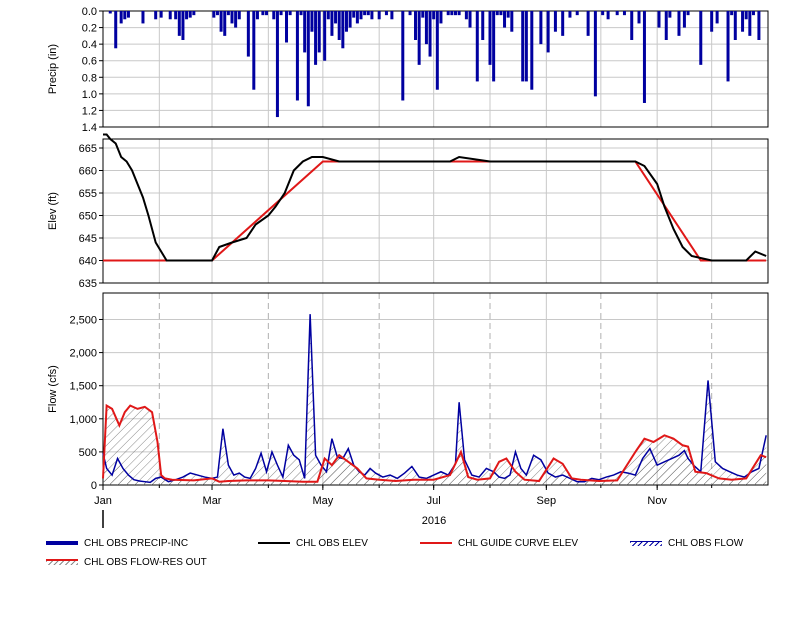 The height and width of the screenshot is (627, 800). Describe the element at coordinates (62, 562) in the screenshot. I see `legend-res-out-swatch` at that location.